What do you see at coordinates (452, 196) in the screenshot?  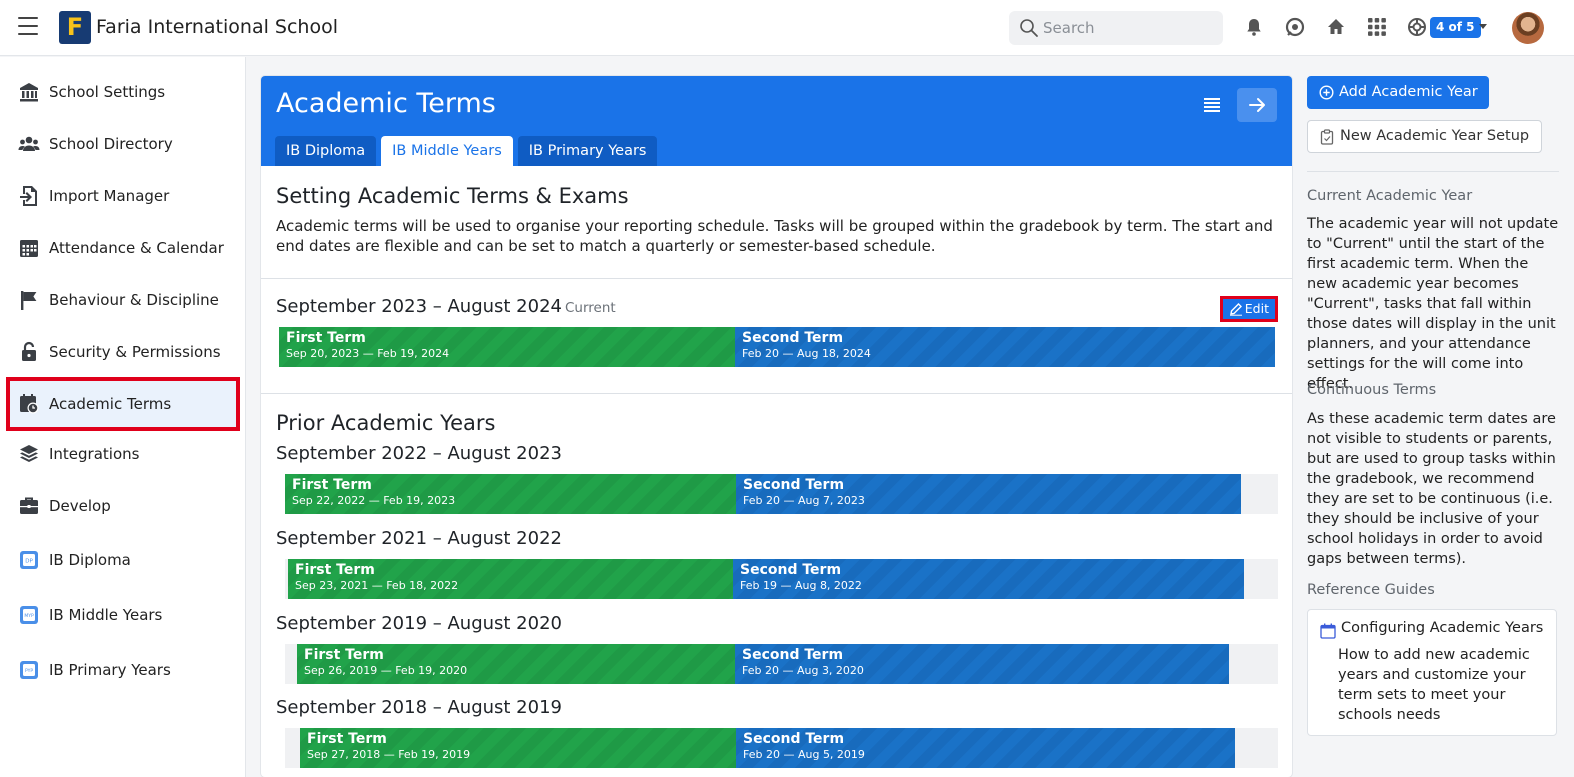 I see `section-title: Setting Academic Terms & Exams` at bounding box center [452, 196].